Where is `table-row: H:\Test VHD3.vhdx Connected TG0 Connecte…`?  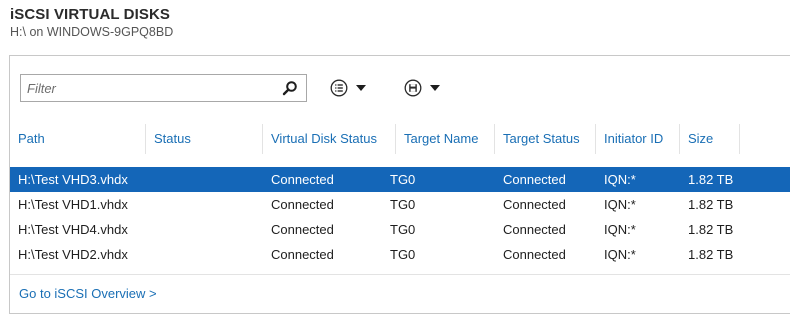
table-row: H:\Test VHD3.vhdx Connected TG0 Connecte… is located at coordinates (400, 179).